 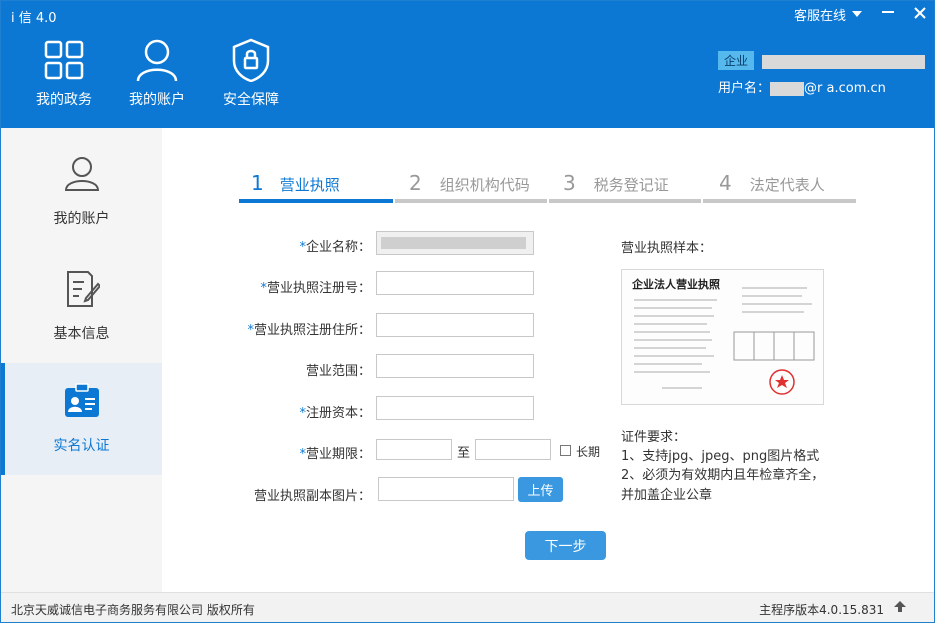 What do you see at coordinates (81, 401) in the screenshot?
I see `id-badge-icon` at bounding box center [81, 401].